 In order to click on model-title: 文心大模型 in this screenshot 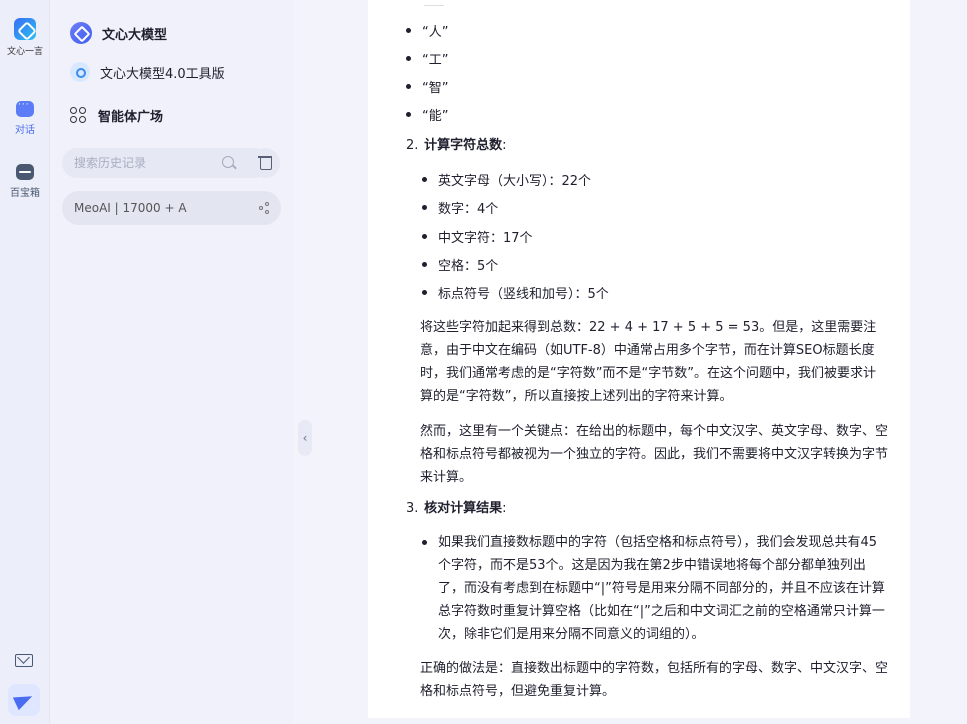, I will do `click(135, 35)`.